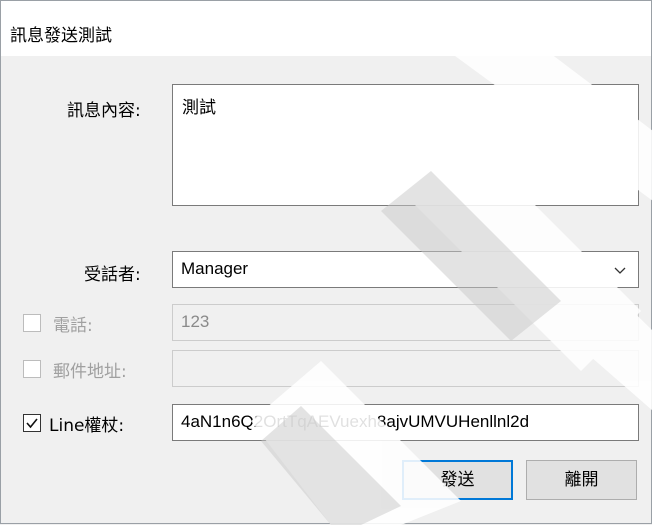  What do you see at coordinates (73, 326) in the screenshot?
I see `phone-label: 電話:` at bounding box center [73, 326].